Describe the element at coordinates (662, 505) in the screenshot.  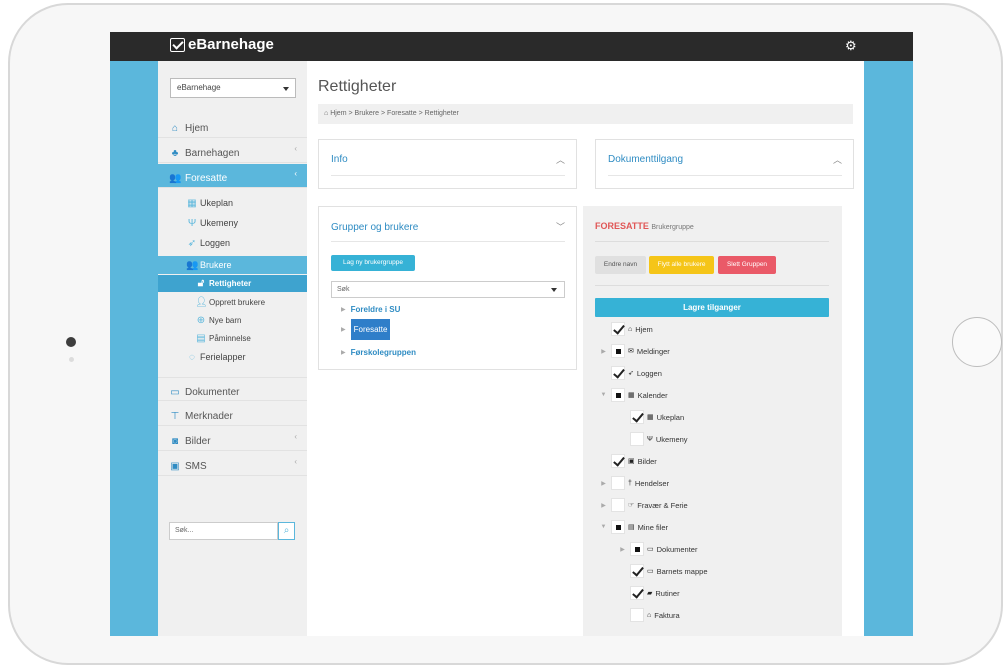
I see `permission-label: Fravær & Ferie` at that location.